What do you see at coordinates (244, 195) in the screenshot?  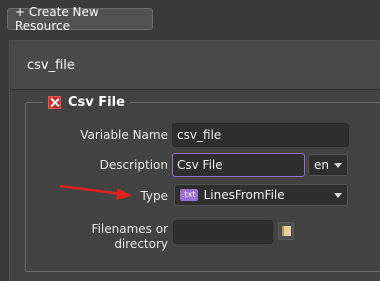 I see `type-value: LinesFromFile` at bounding box center [244, 195].